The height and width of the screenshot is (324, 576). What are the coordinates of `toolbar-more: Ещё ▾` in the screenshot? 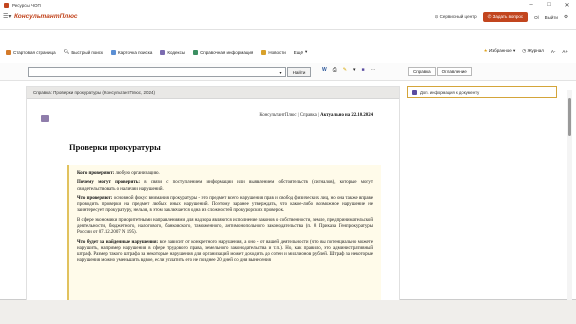 It's located at (300, 52).